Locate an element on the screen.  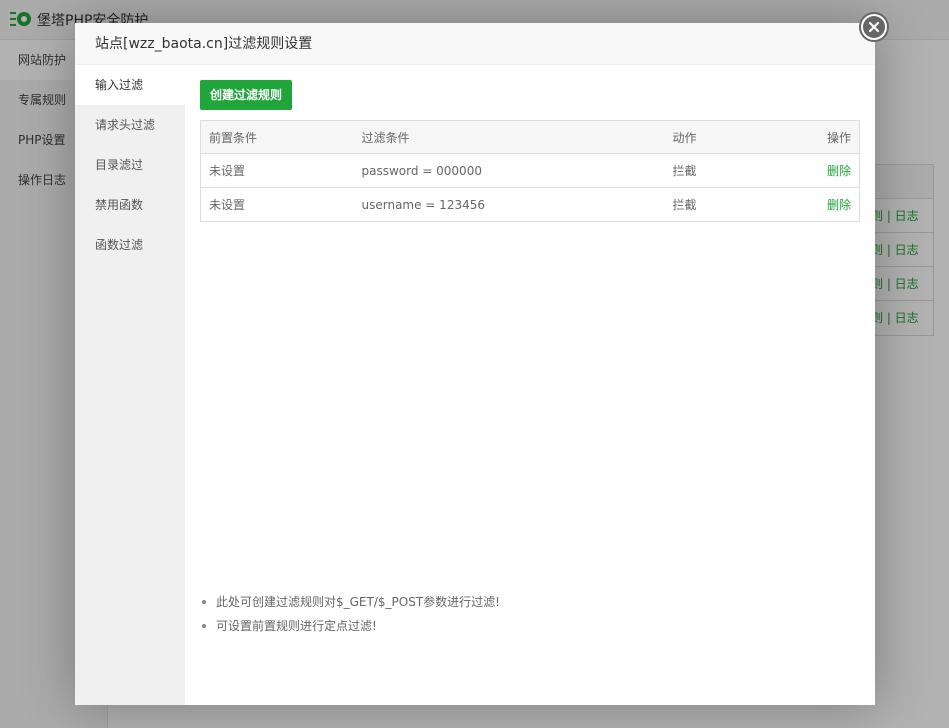
cell-filter-condition: username = 123456 is located at coordinates (509, 204).